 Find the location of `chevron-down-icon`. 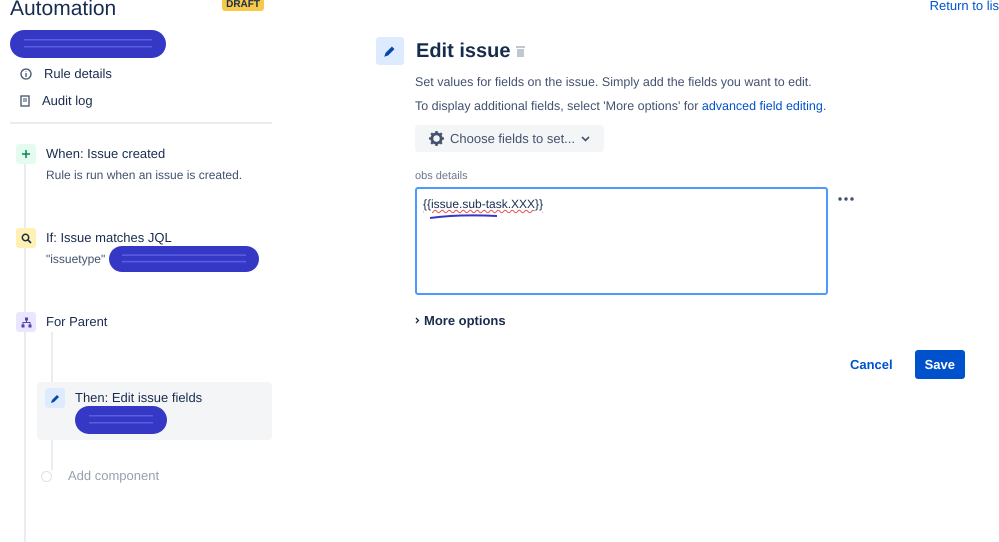

chevron-down-icon is located at coordinates (585, 139).